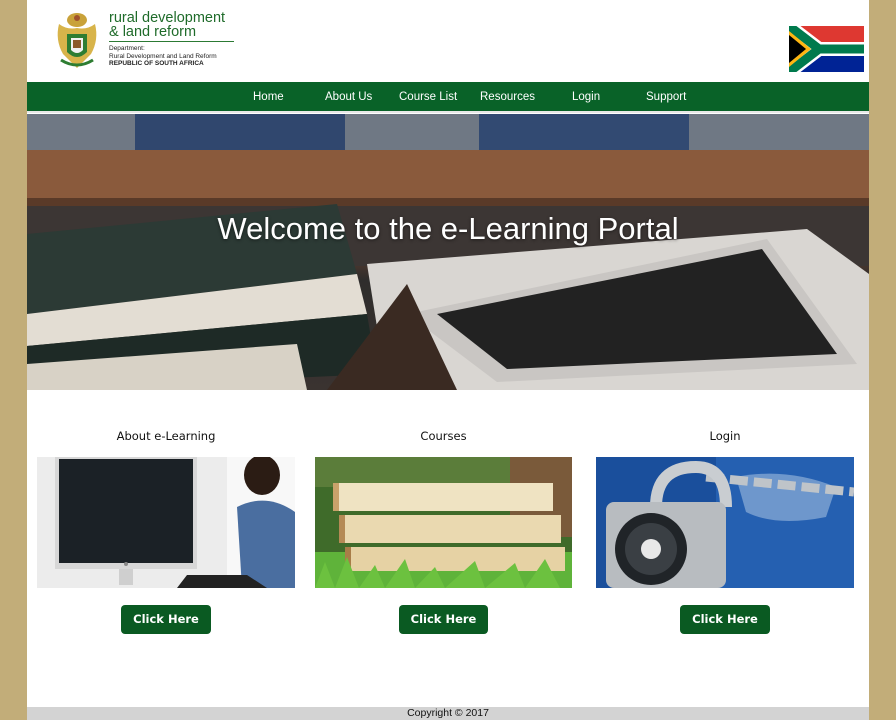 The height and width of the screenshot is (720, 896). I want to click on courses-click-here-button: Click Here, so click(443, 619).